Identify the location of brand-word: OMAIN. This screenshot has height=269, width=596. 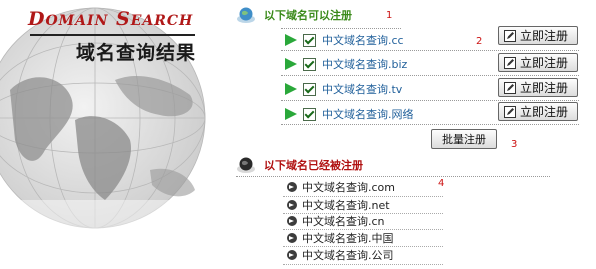
(77, 21).